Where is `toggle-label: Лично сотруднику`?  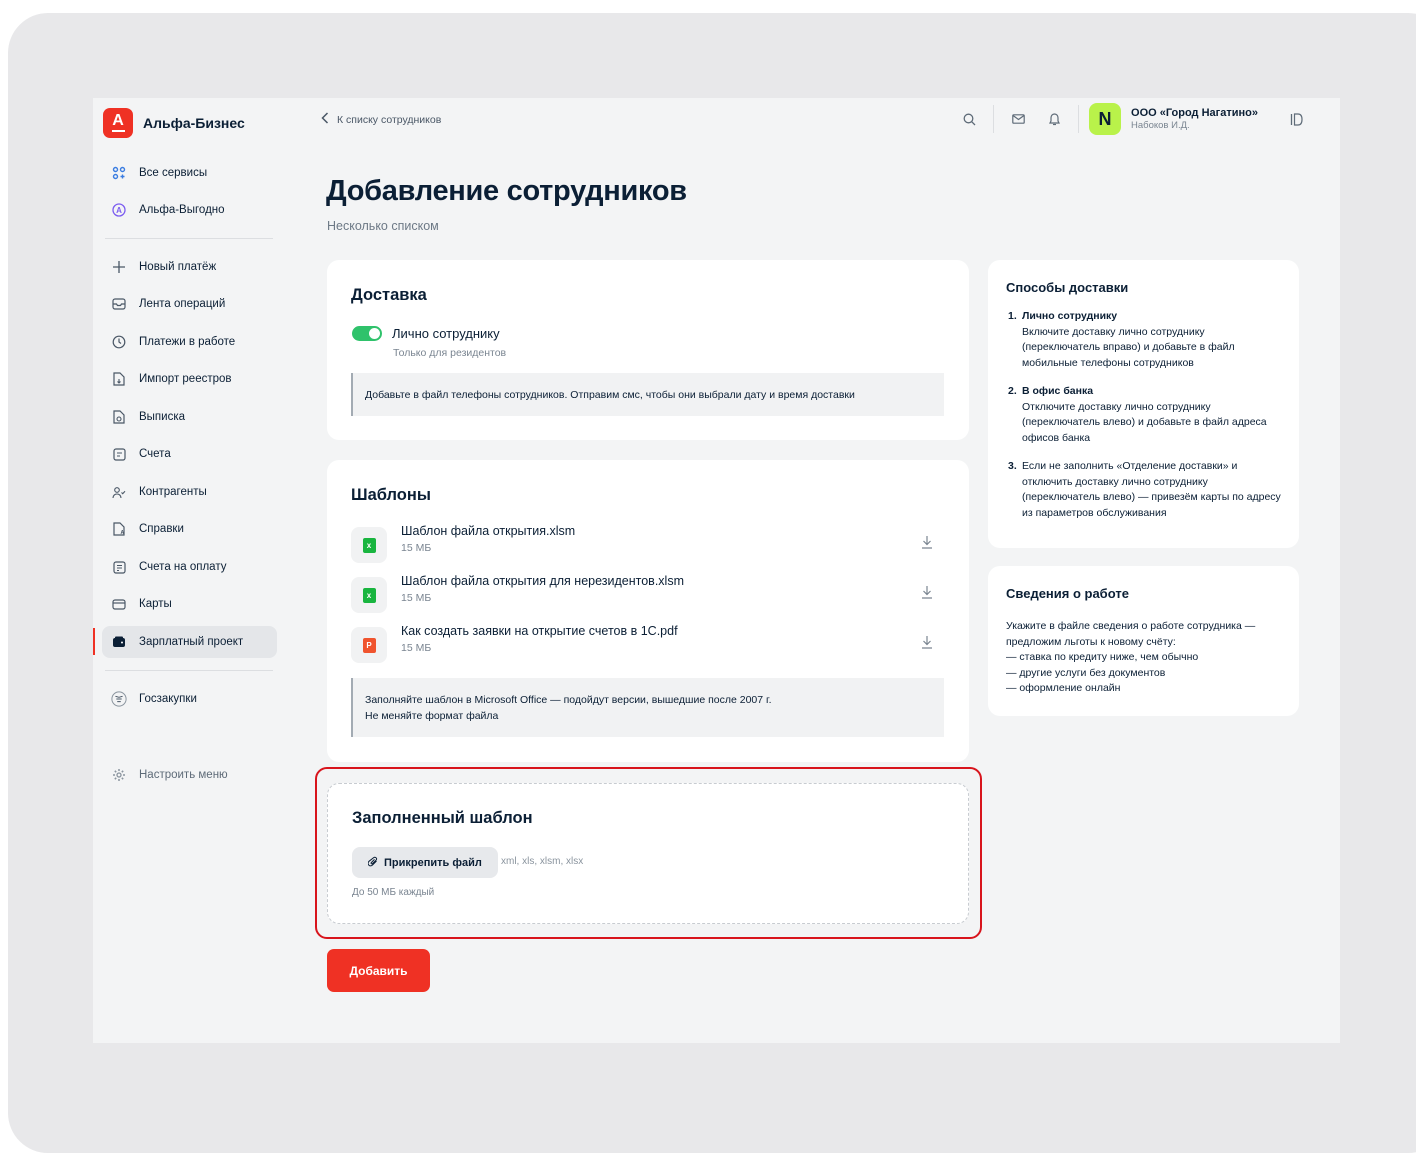
toggle-label: Лично сотруднику is located at coordinates (446, 333).